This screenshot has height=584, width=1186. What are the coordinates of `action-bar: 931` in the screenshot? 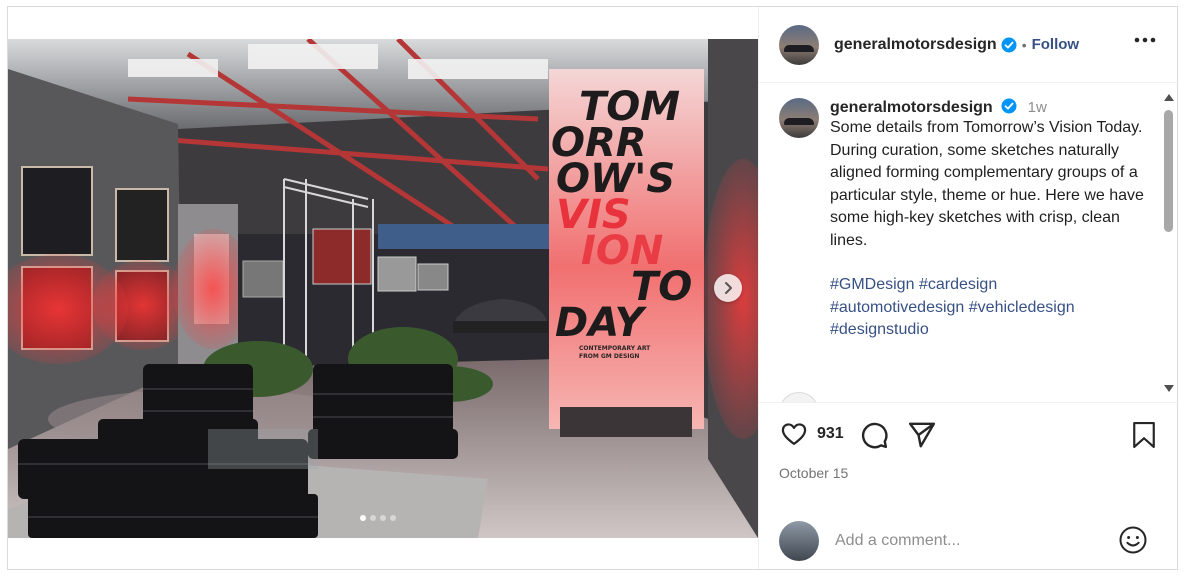 It's located at (971, 435).